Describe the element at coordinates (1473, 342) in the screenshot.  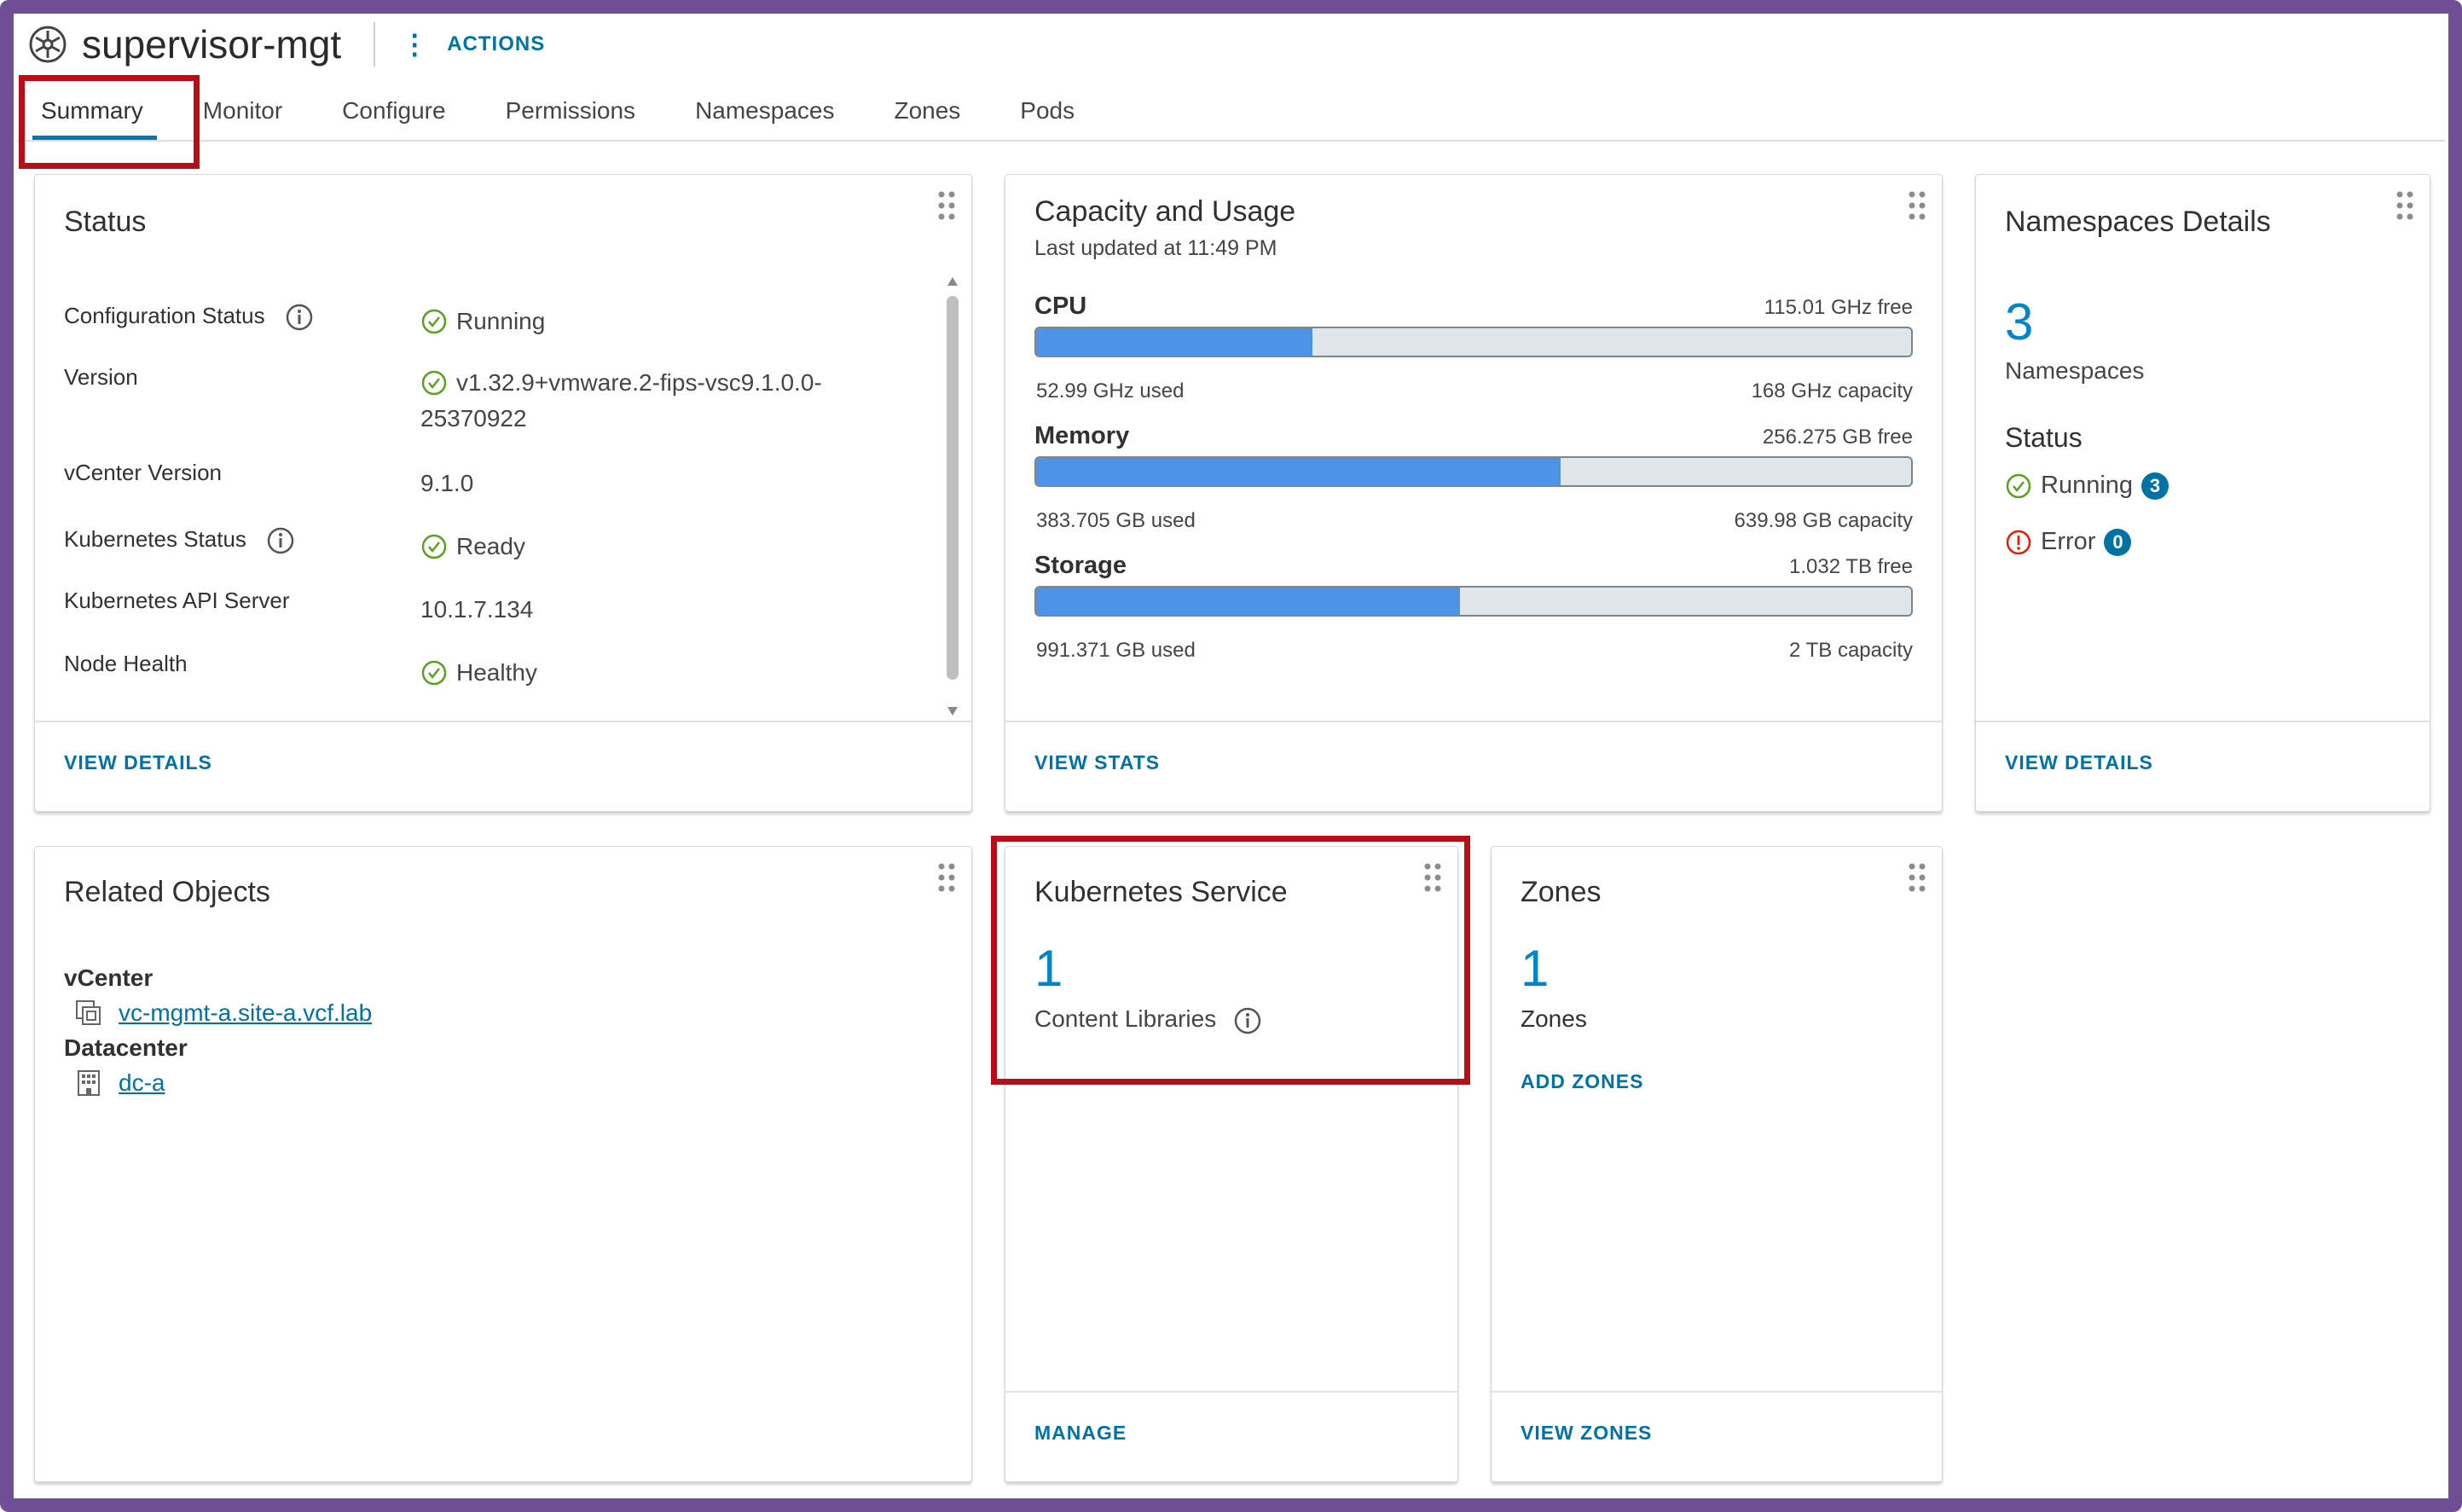
I see `cpu-usage-bar` at that location.